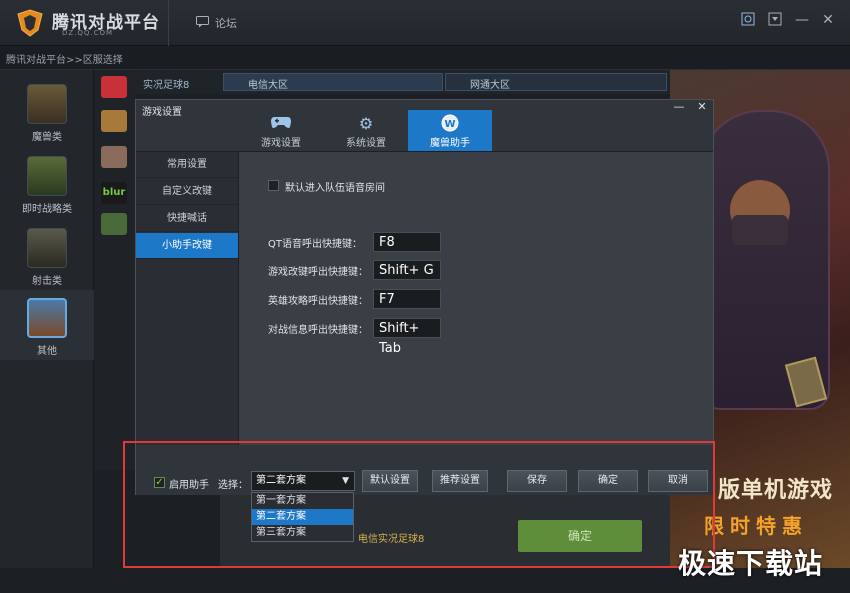 This screenshot has width=850, height=593. Describe the element at coordinates (273, 185) in the screenshot. I see `auto-voice-checkbox` at that location.